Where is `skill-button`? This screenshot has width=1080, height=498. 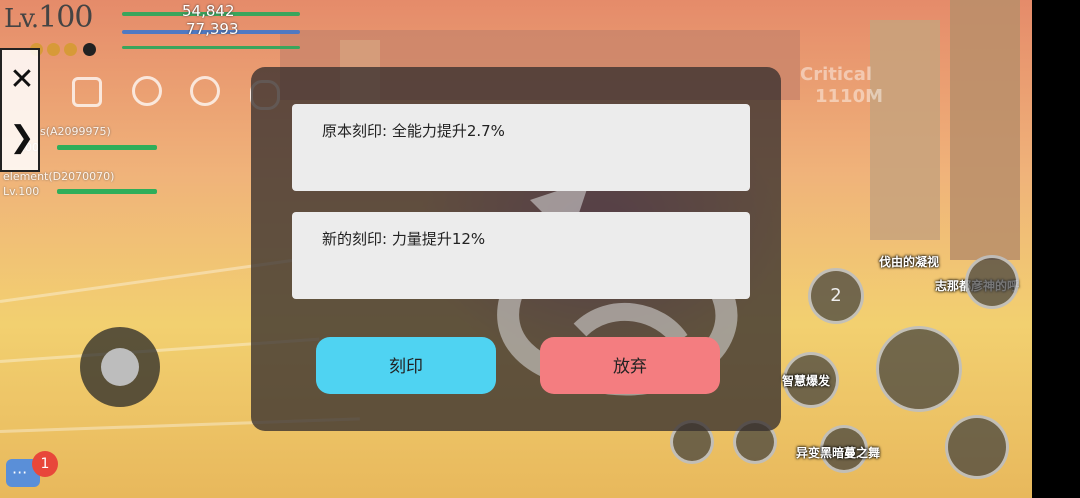
skill-button is located at coordinates (992, 282).